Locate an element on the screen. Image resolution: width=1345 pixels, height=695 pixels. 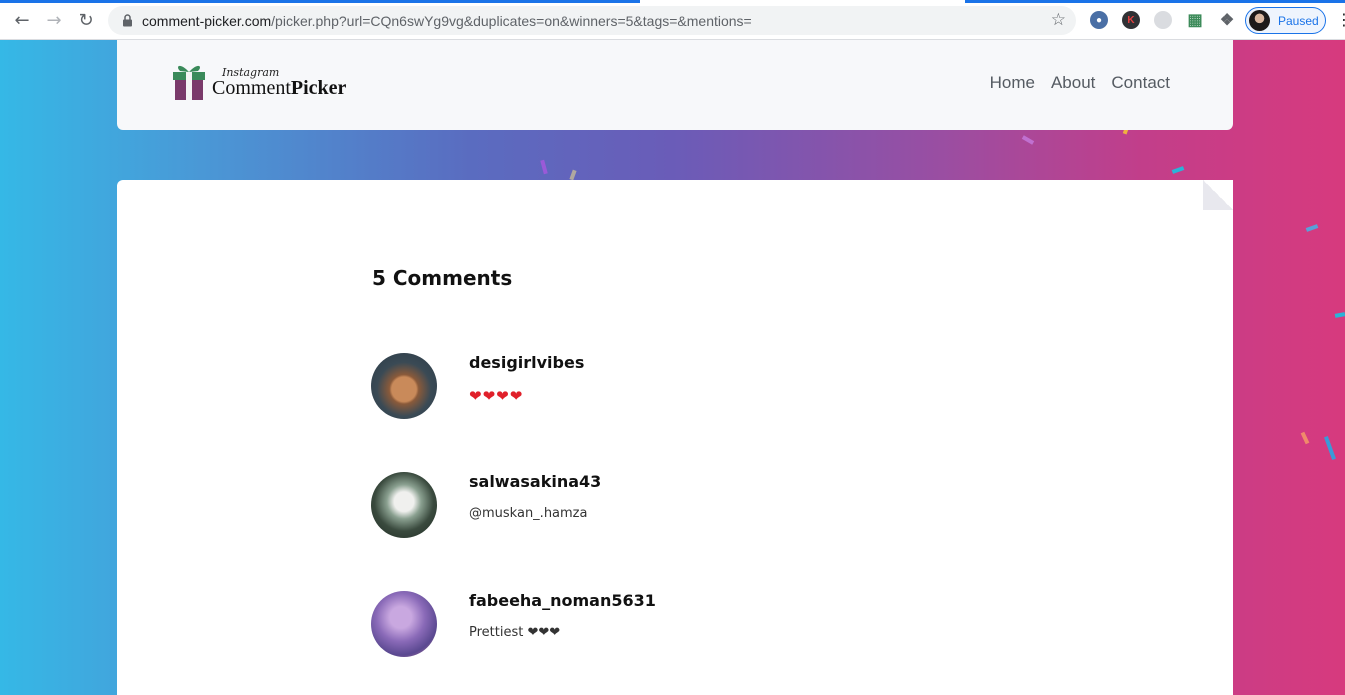
comment-text: ❤❤❤❤ is located at coordinates (496, 396).